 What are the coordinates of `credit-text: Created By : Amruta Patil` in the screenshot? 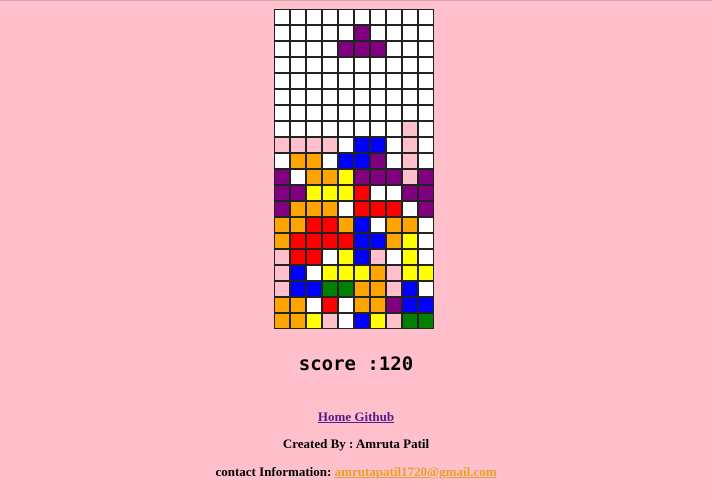 It's located at (356, 443).